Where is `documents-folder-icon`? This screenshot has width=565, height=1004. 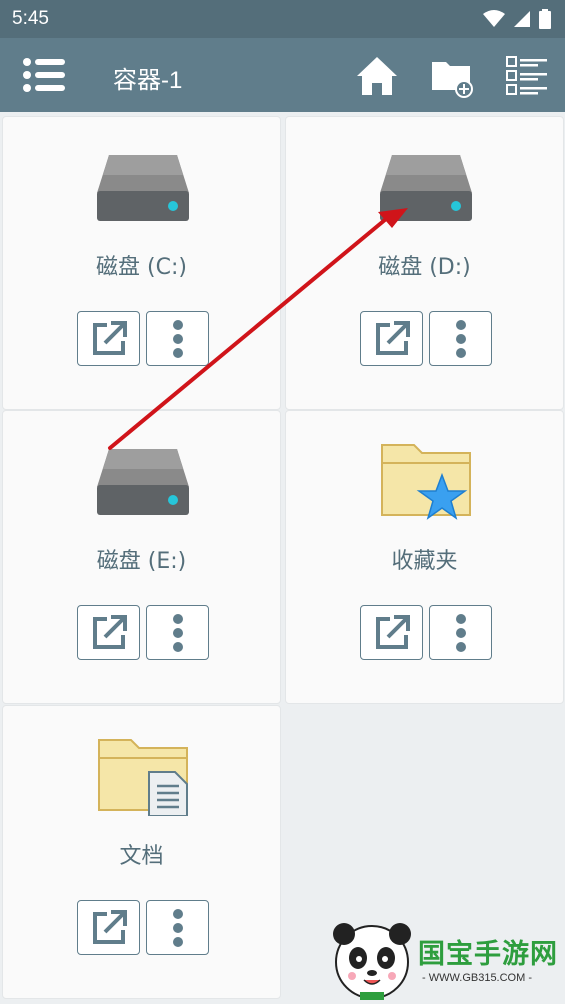 documents-folder-icon is located at coordinates (143, 777).